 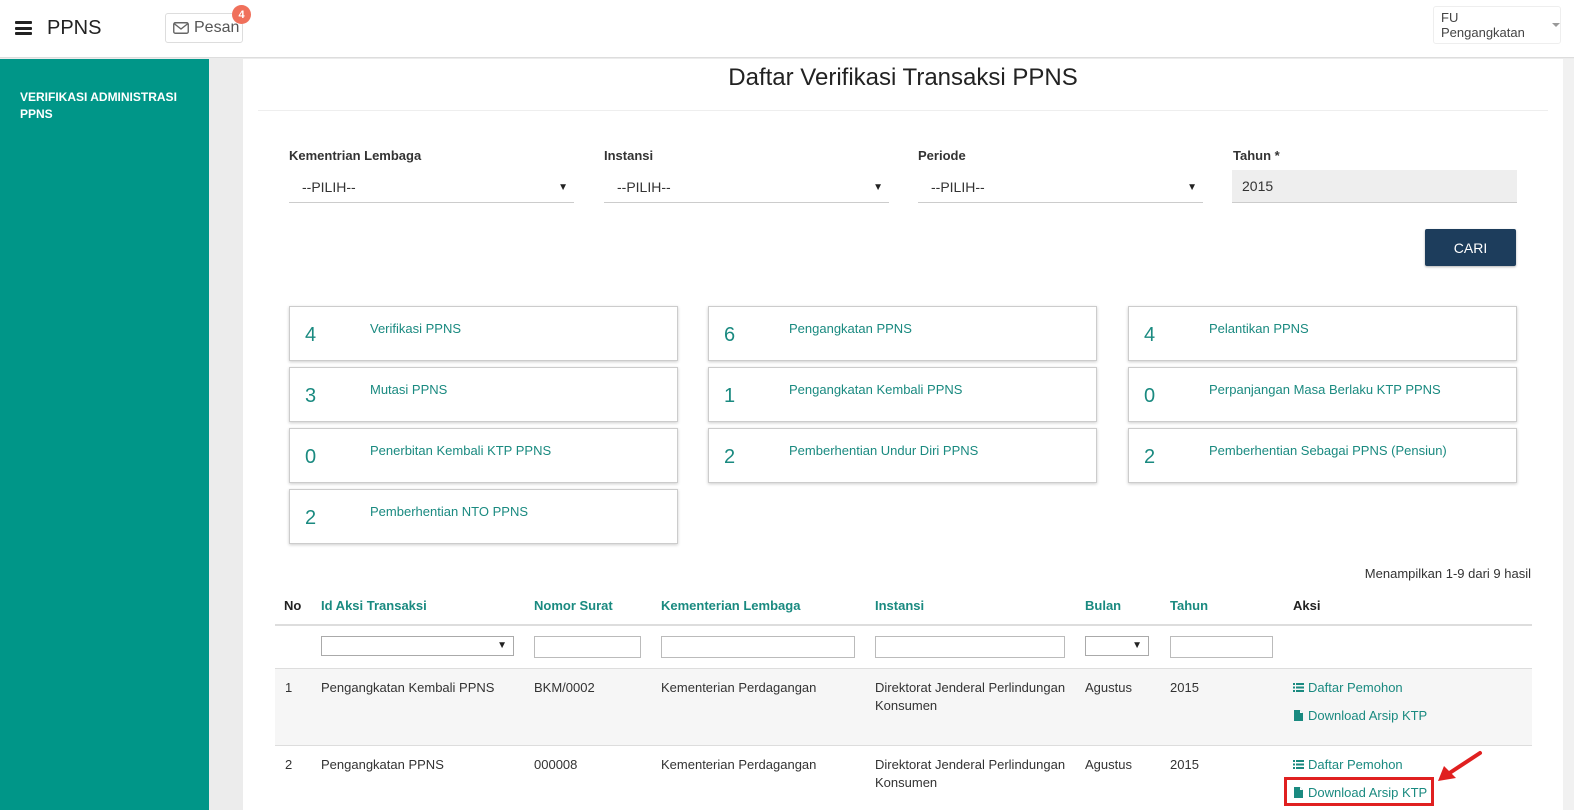 I want to click on search-button: CARI, so click(x=1470, y=247).